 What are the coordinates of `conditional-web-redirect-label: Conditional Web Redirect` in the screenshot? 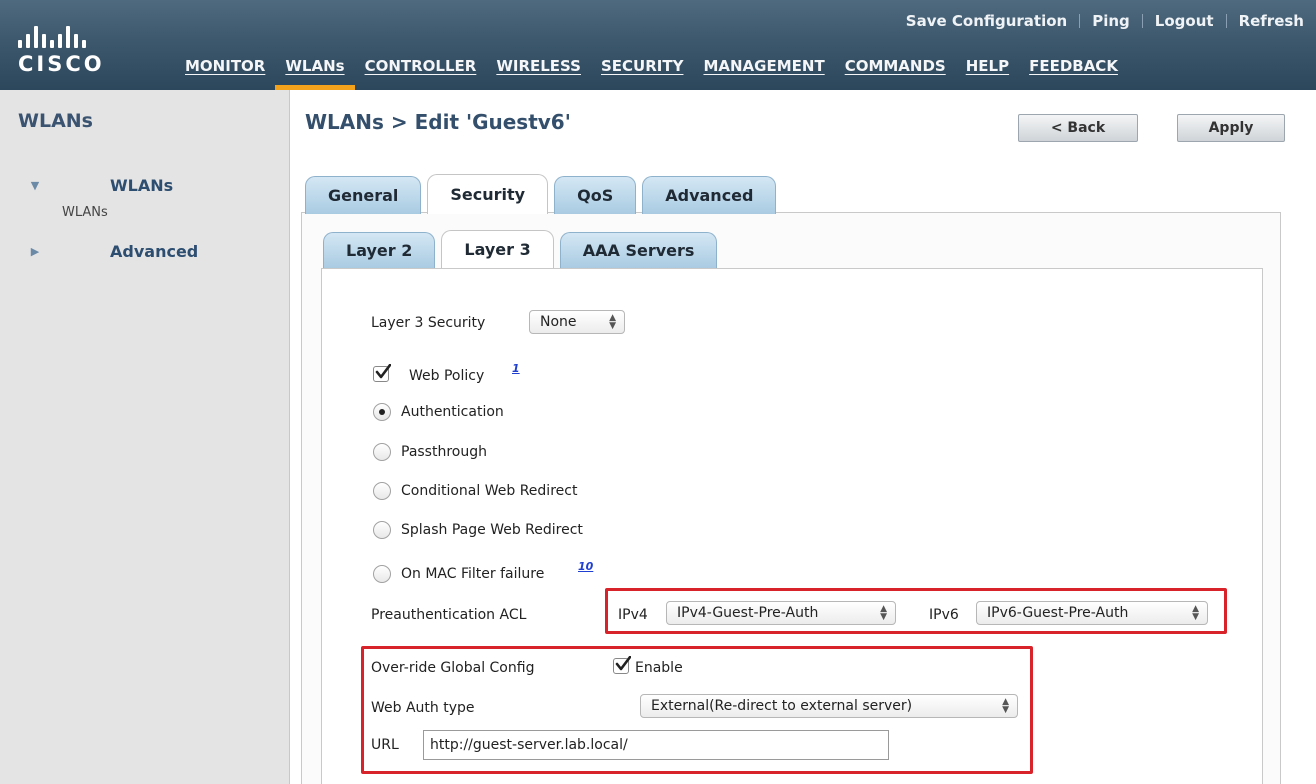 It's located at (489, 491).